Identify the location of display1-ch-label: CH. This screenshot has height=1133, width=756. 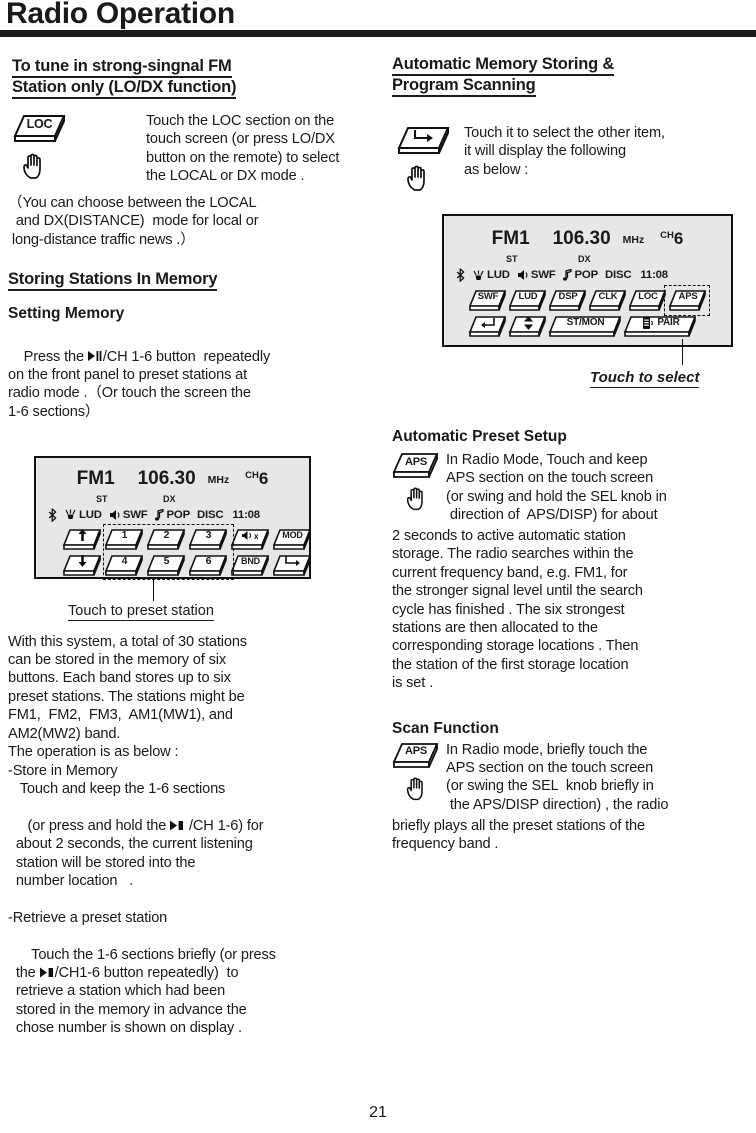
(252, 475).